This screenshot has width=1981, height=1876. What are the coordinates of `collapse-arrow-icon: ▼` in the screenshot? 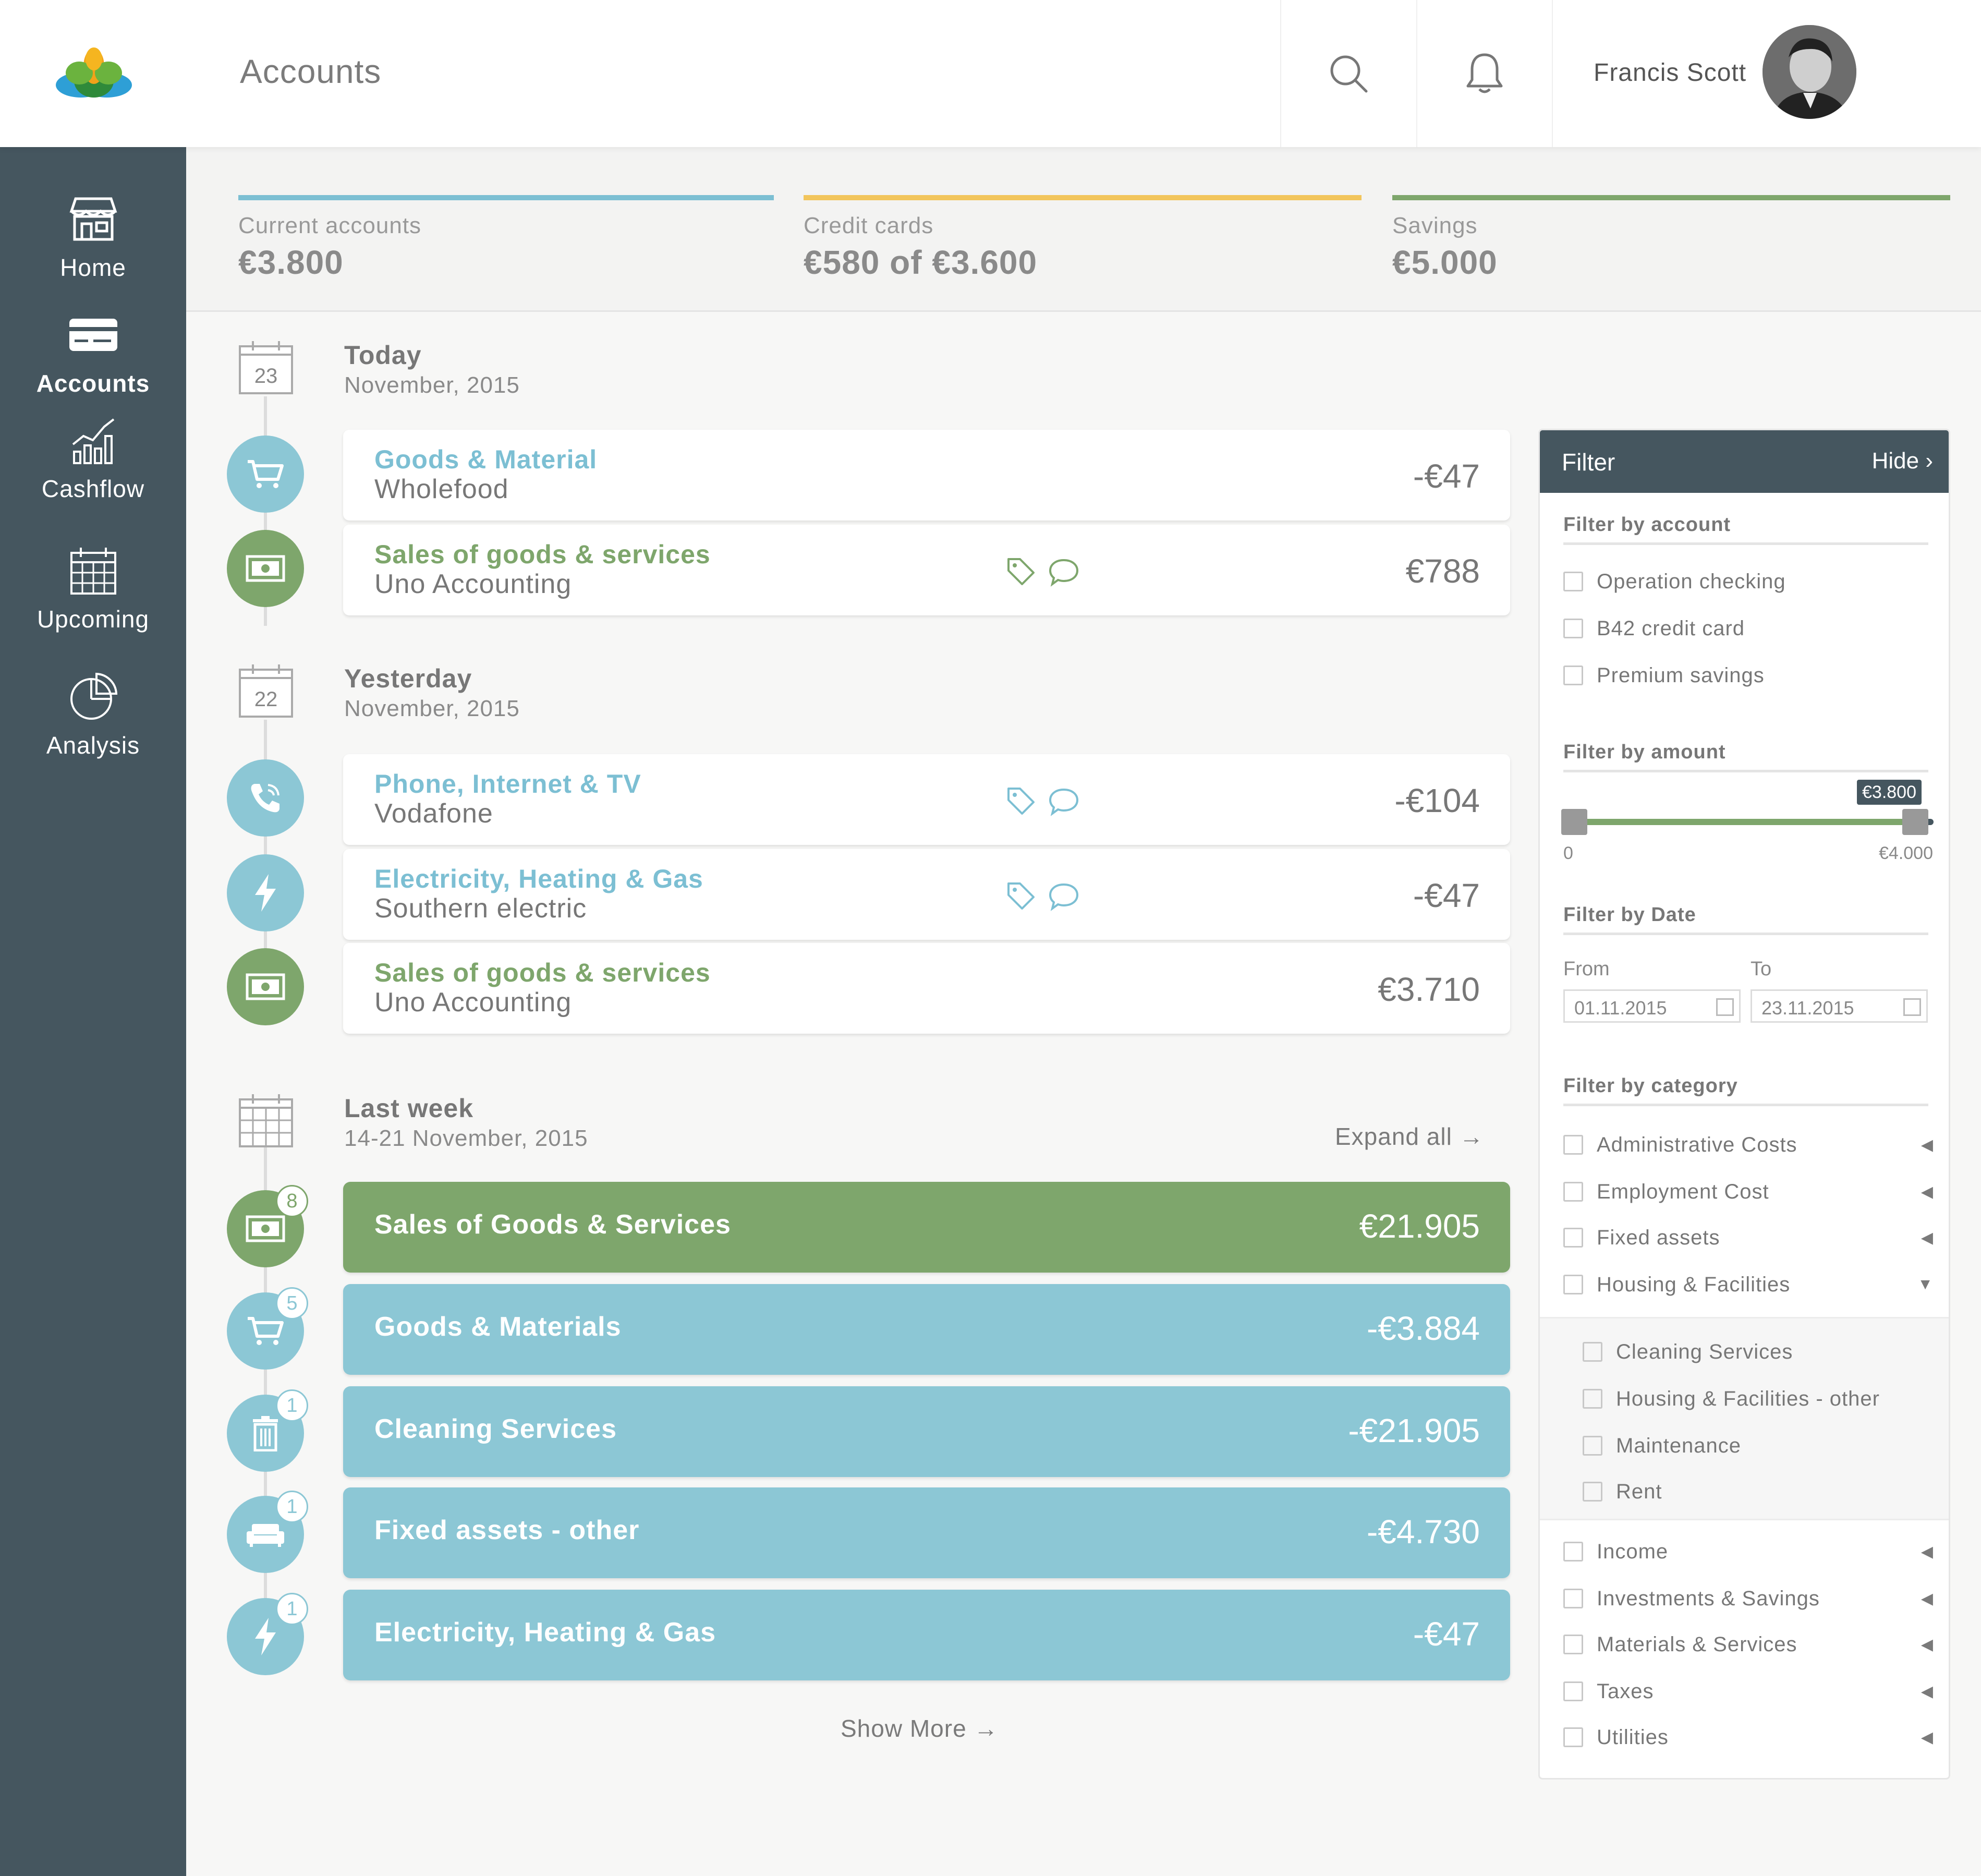 It's located at (1925, 1284).